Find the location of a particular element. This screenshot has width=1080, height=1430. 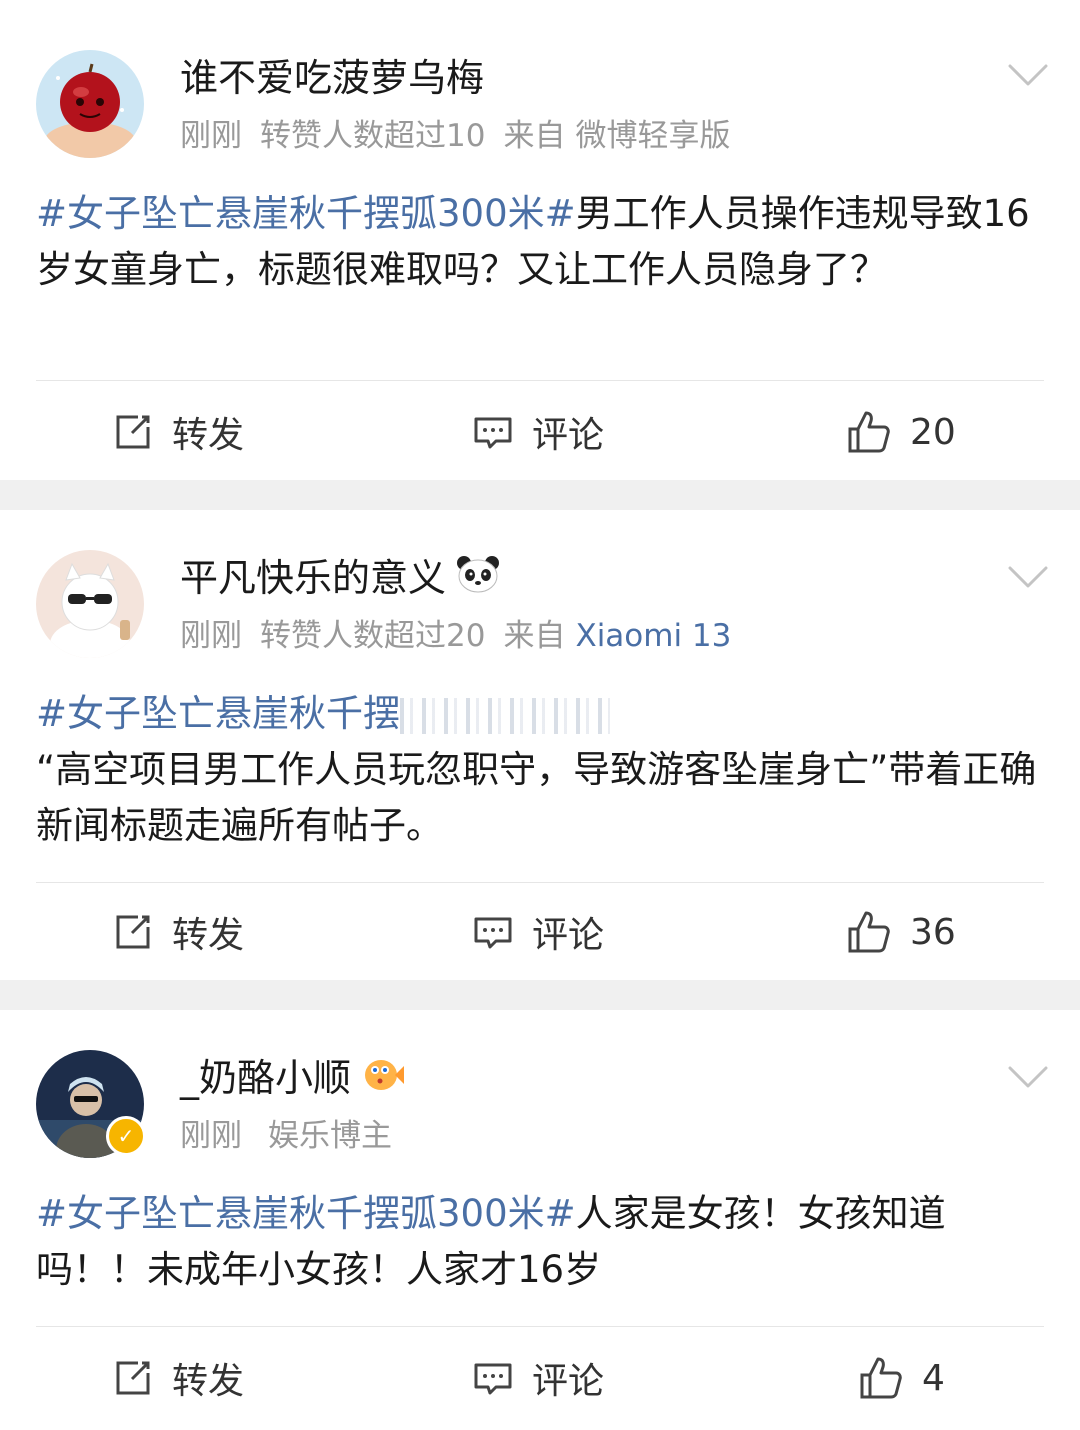

like-count: 36 is located at coordinates (933, 932).